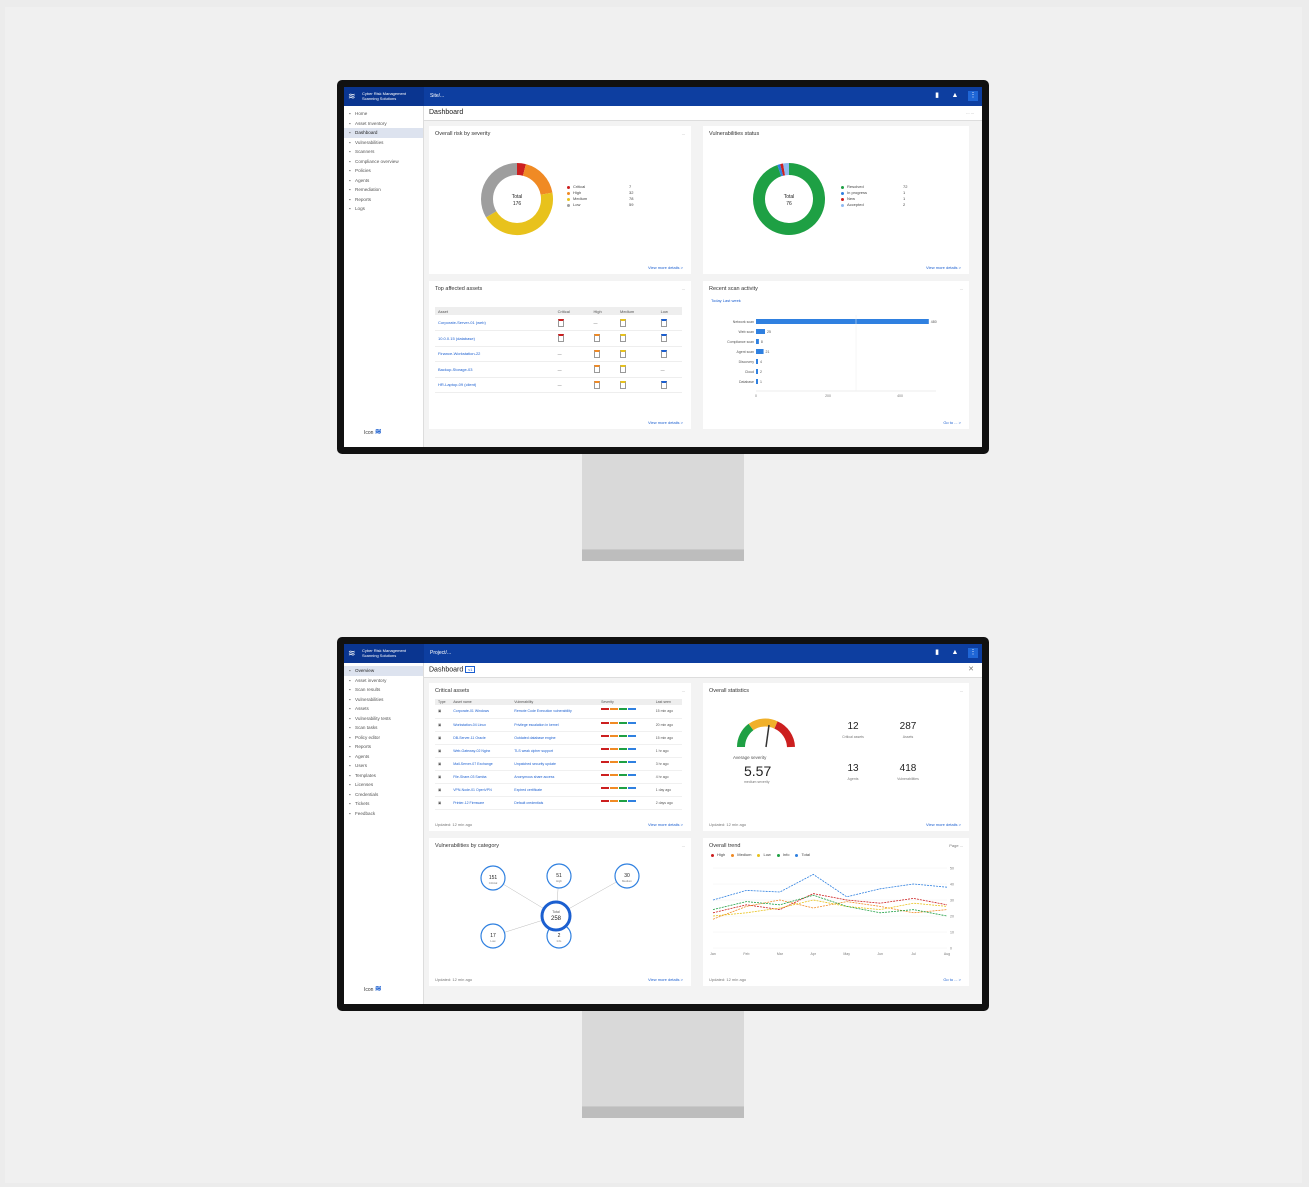 The image size is (1309, 1187). I want to click on bell-icon: ▮, so click(937, 96).